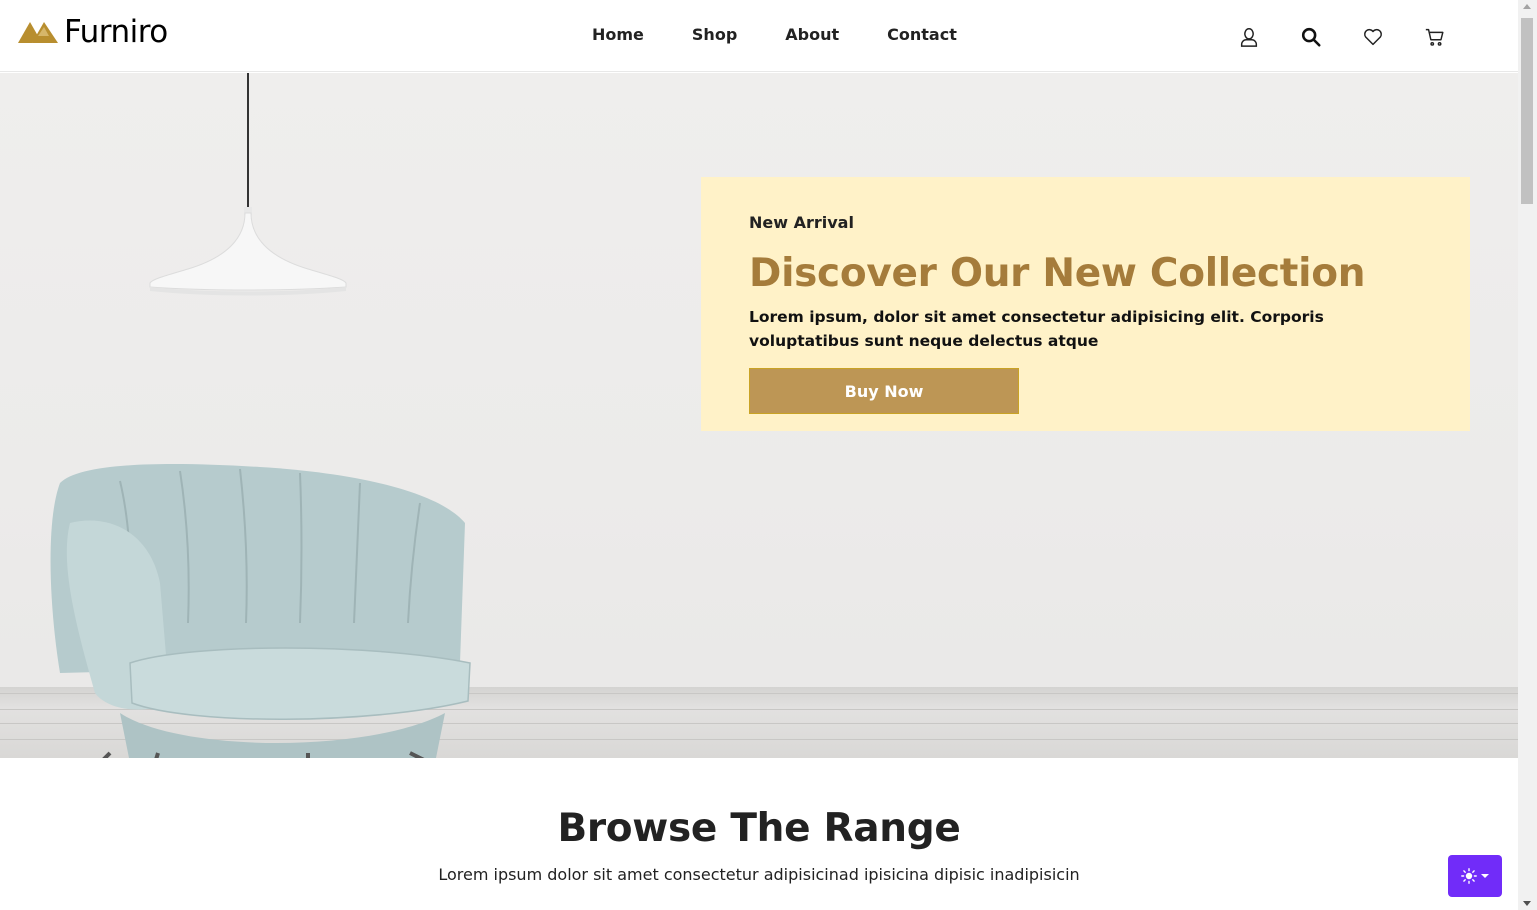  What do you see at coordinates (1435, 37) in the screenshot?
I see `cart-icon` at bounding box center [1435, 37].